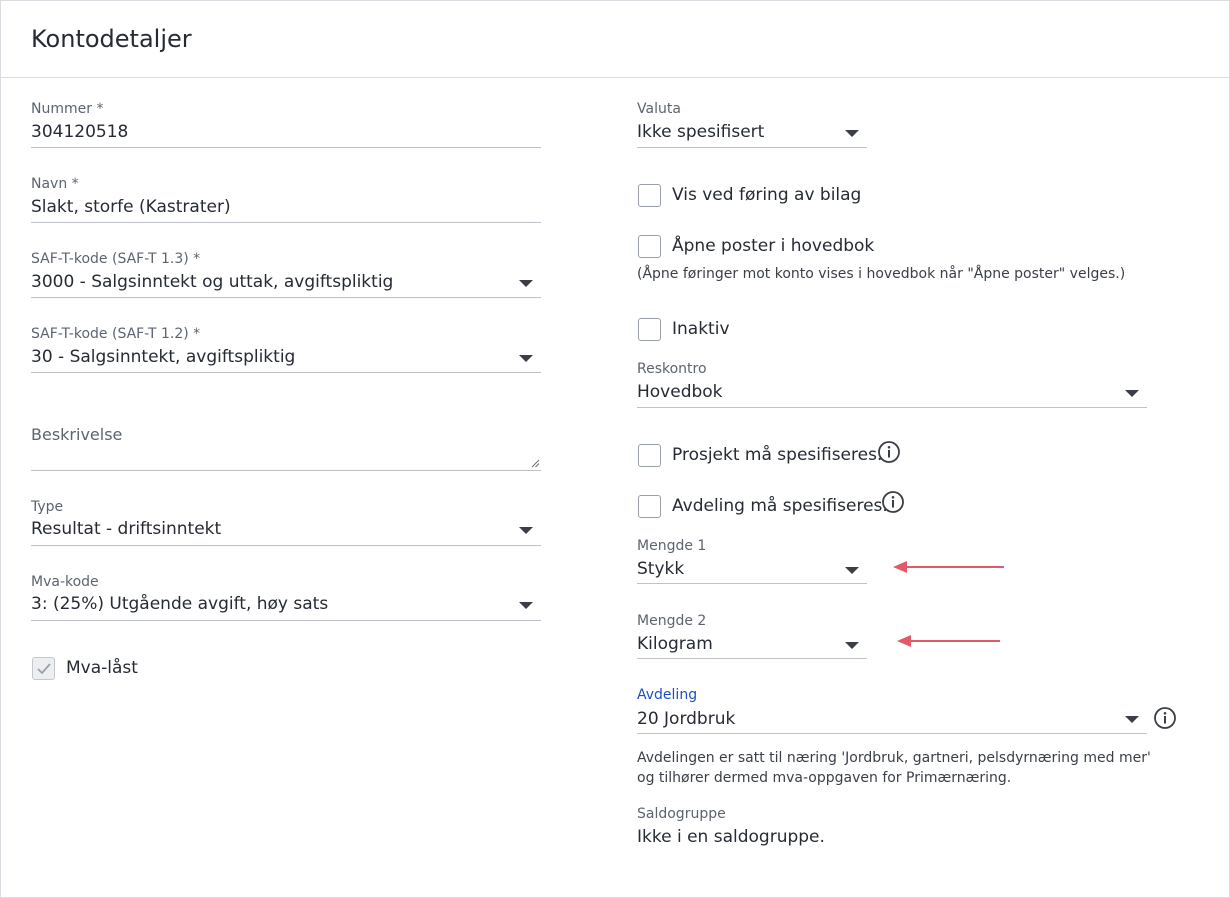 The height and width of the screenshot is (898, 1230). Describe the element at coordinates (526, 358) in the screenshot. I see `saft12-chevron-down-icon` at that location.